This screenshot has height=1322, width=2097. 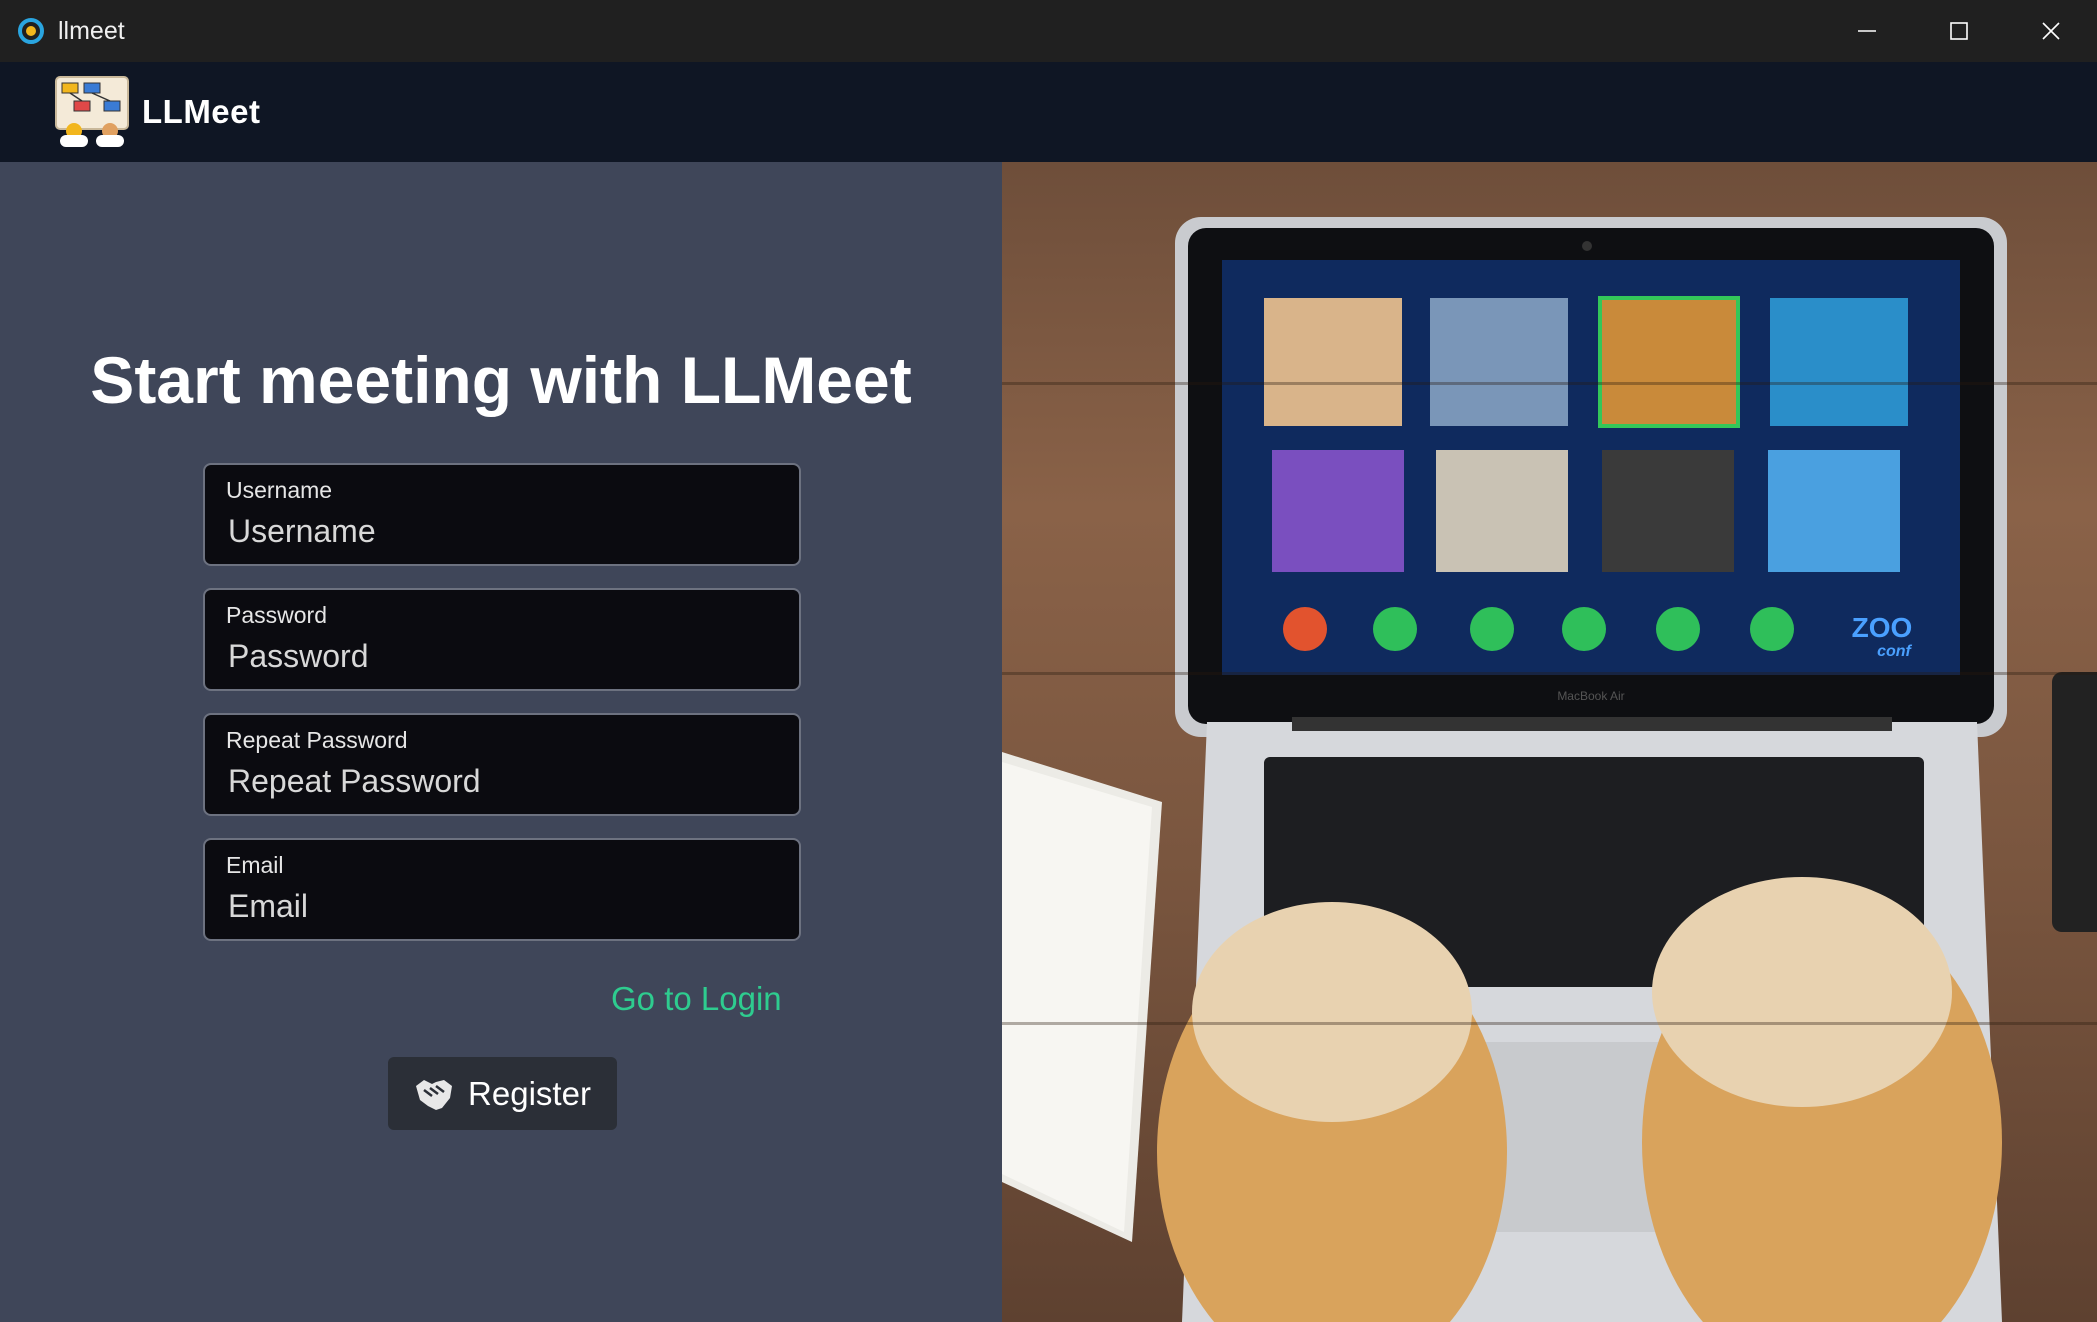 I want to click on username-input, so click(x=501, y=531).